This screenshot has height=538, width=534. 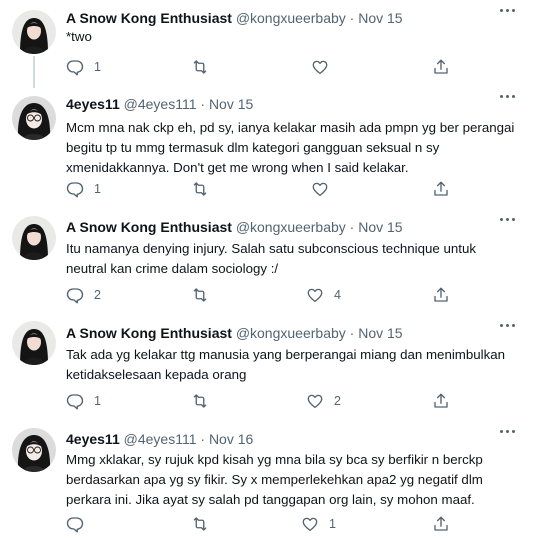 I want to click on tweet-actions: 1 2, so click(x=266, y=401).